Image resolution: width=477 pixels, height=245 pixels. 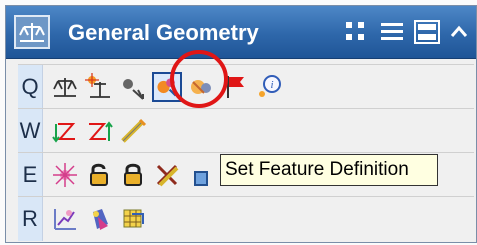 What do you see at coordinates (30, 131) in the screenshot?
I see `row-key-w: W` at bounding box center [30, 131].